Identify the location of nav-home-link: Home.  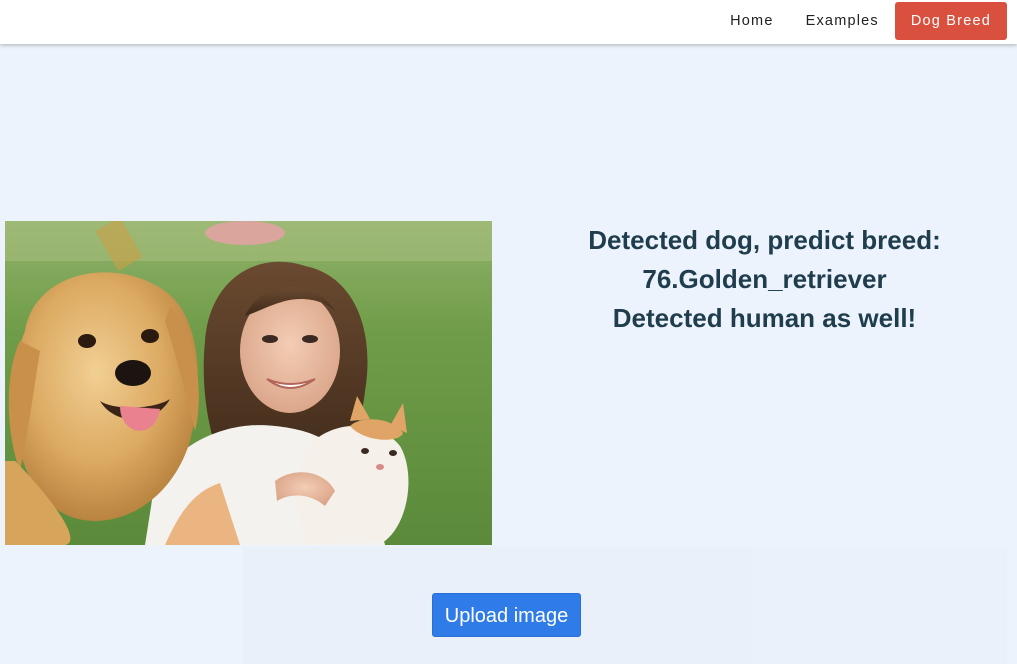
(751, 21).